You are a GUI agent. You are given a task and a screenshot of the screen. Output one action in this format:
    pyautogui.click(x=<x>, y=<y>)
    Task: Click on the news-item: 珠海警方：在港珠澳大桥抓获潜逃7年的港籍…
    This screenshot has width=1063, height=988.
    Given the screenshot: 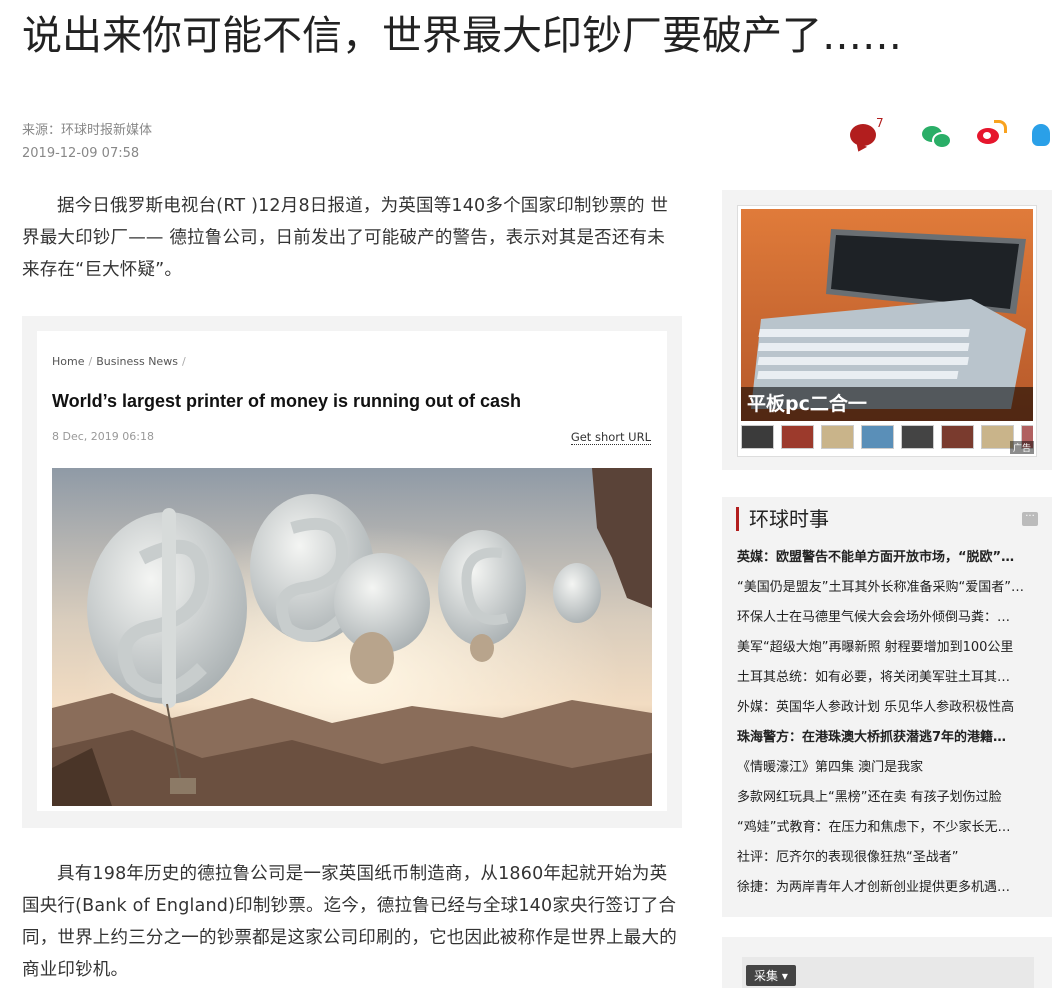 What is the action you would take?
    pyautogui.click(x=887, y=738)
    